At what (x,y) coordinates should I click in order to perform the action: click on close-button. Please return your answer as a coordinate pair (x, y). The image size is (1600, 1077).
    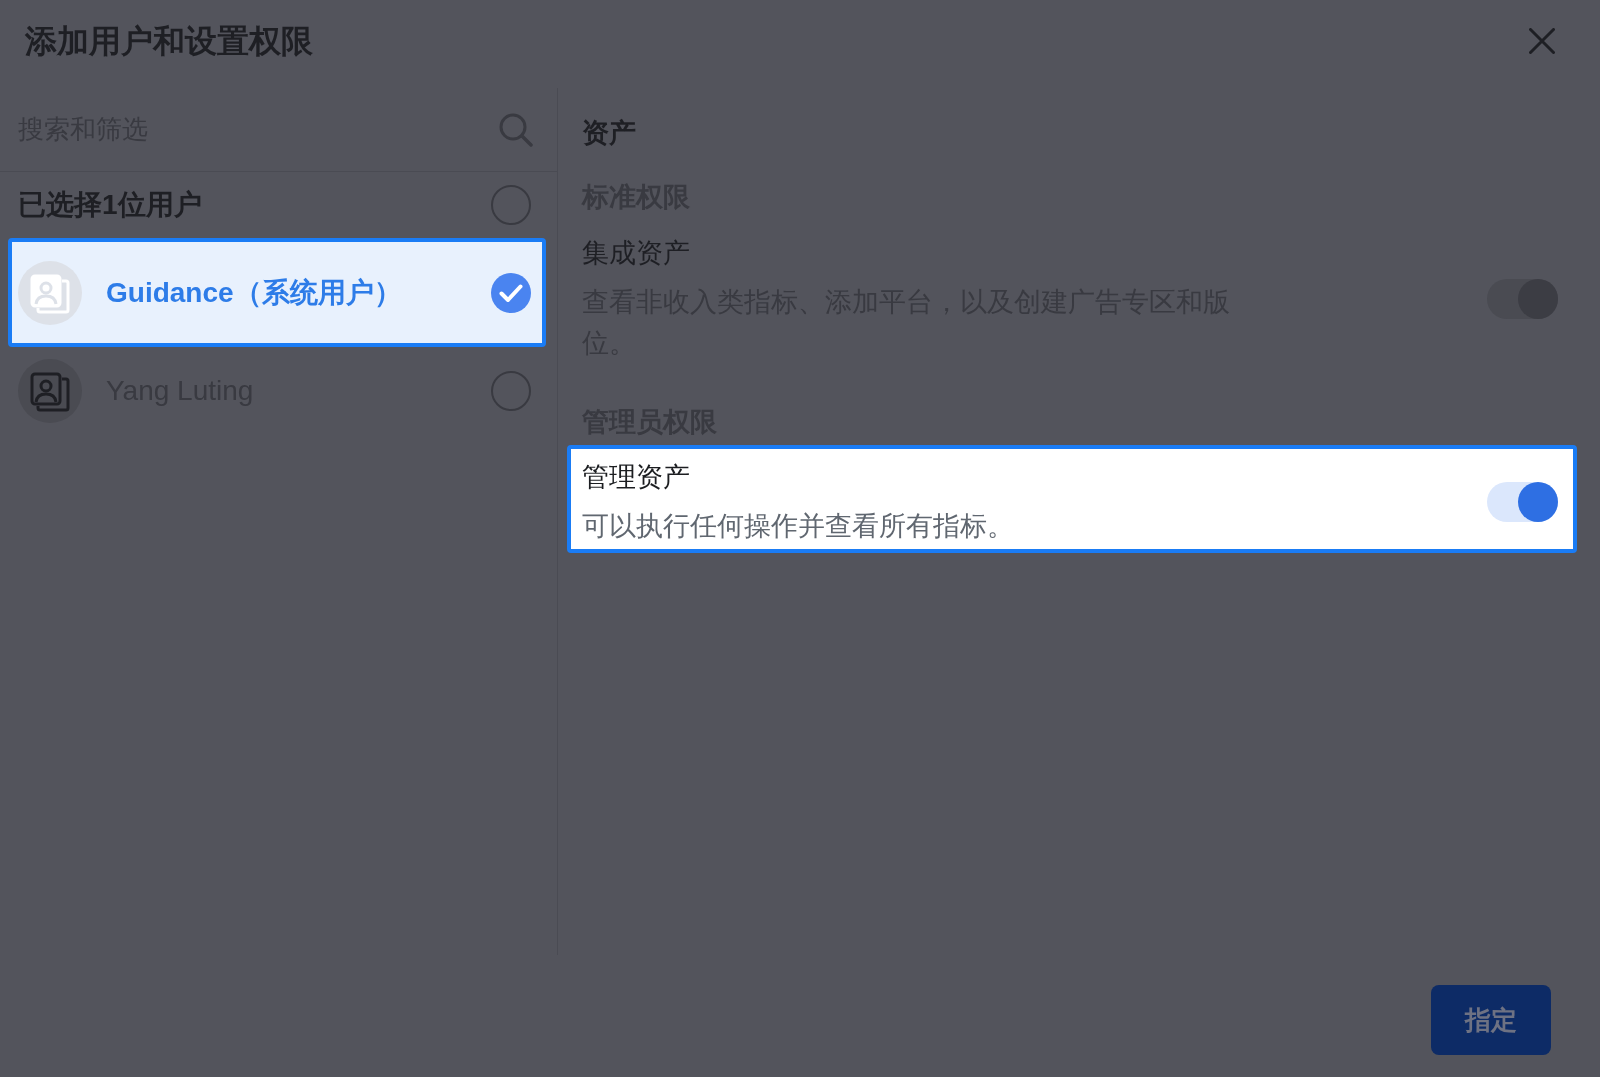
    Looking at the image, I should click on (1542, 41).